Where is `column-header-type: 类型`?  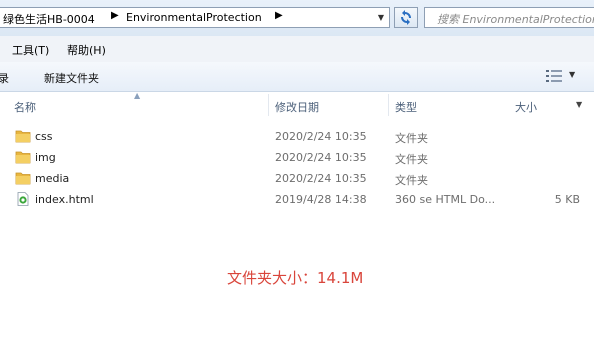
column-header-type: 类型 is located at coordinates (406, 107).